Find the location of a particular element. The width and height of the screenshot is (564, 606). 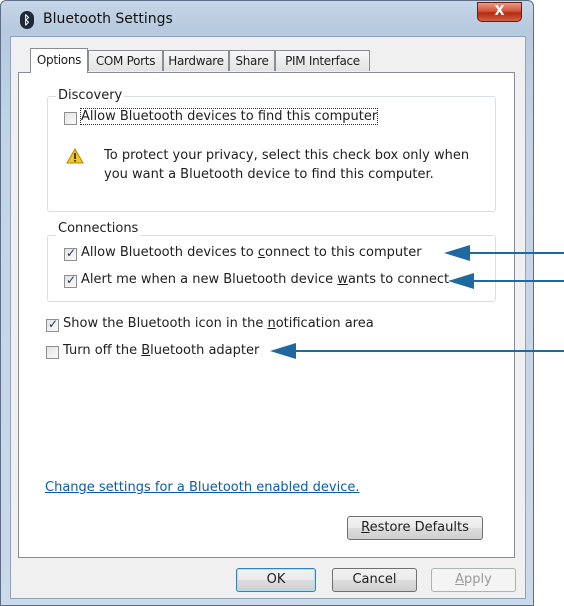

callout-arrow-allow-connect is located at coordinates (504, 253).